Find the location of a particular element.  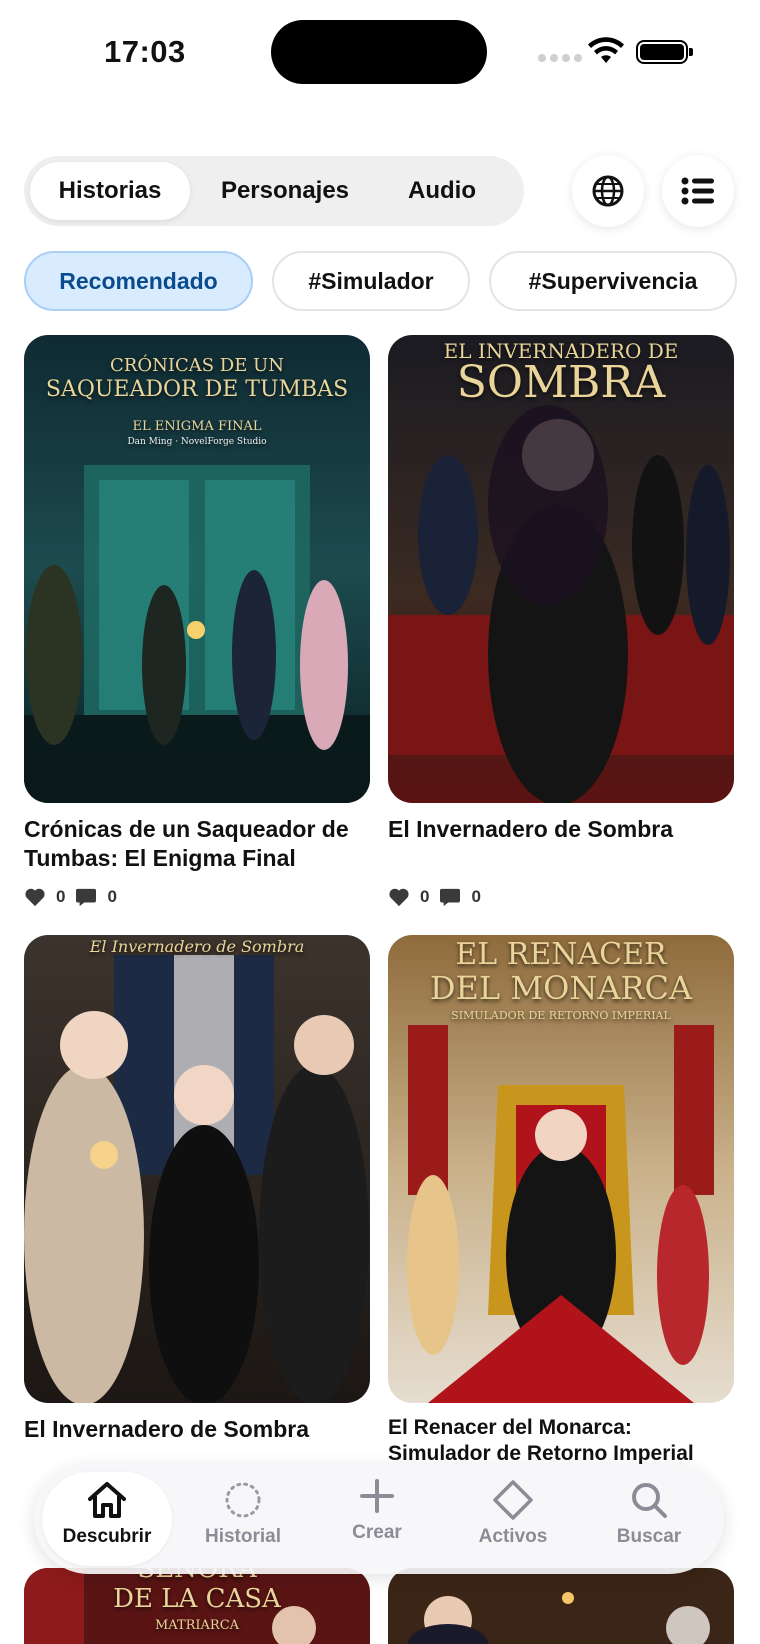

cover-line-2: SOMBRA is located at coordinates (561, 382).